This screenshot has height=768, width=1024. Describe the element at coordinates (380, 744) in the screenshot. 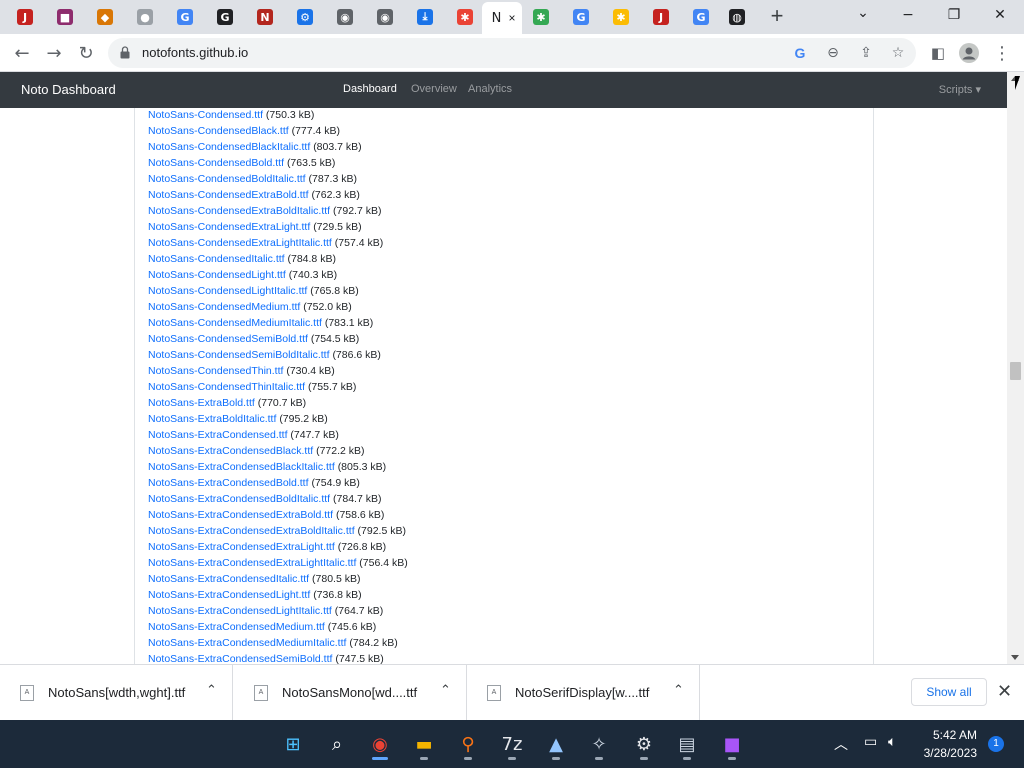

I see `taskbar-app: ◉` at that location.